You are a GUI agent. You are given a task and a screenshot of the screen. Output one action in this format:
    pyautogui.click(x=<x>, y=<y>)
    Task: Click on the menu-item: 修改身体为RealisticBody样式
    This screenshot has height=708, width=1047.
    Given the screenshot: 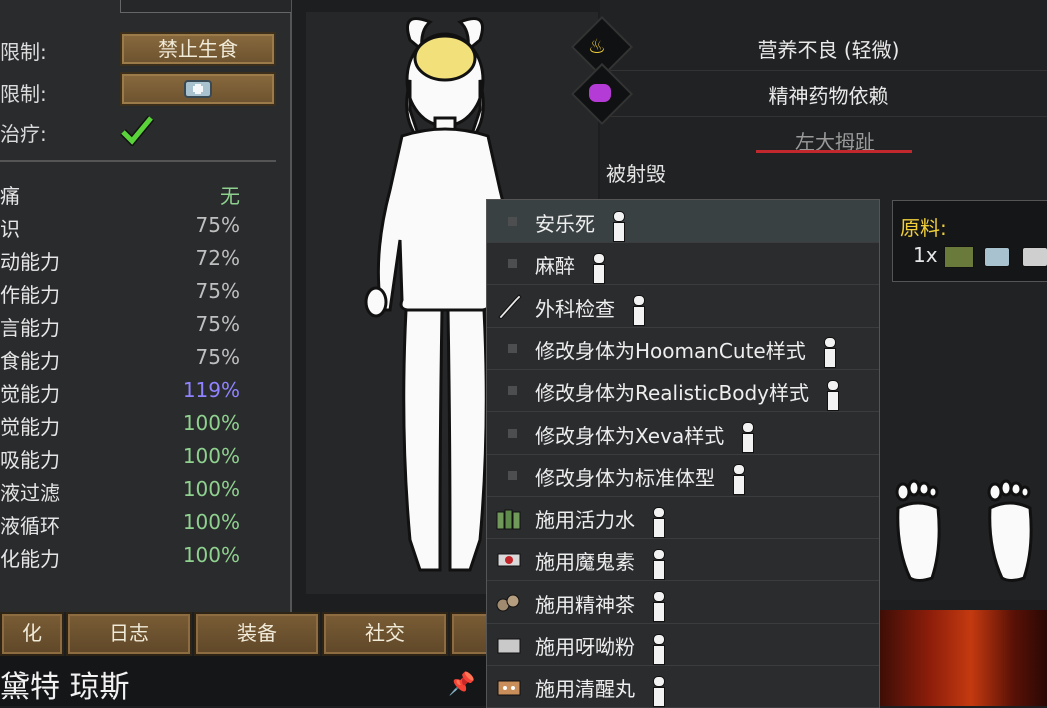 What is the action you would take?
    pyautogui.click(x=683, y=391)
    